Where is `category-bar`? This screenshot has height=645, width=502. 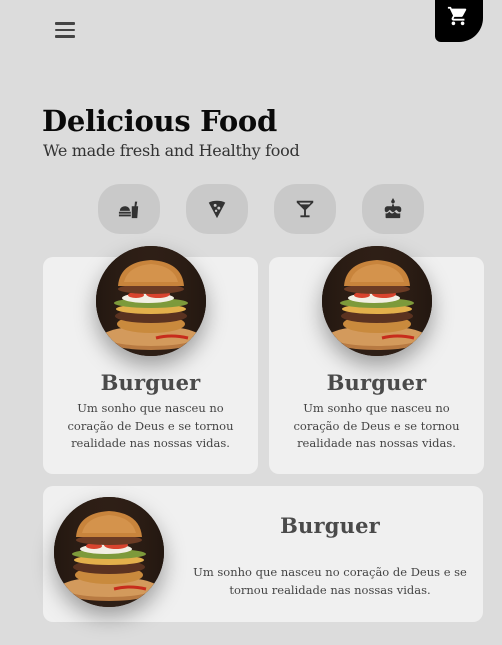 category-bar is located at coordinates (261, 209).